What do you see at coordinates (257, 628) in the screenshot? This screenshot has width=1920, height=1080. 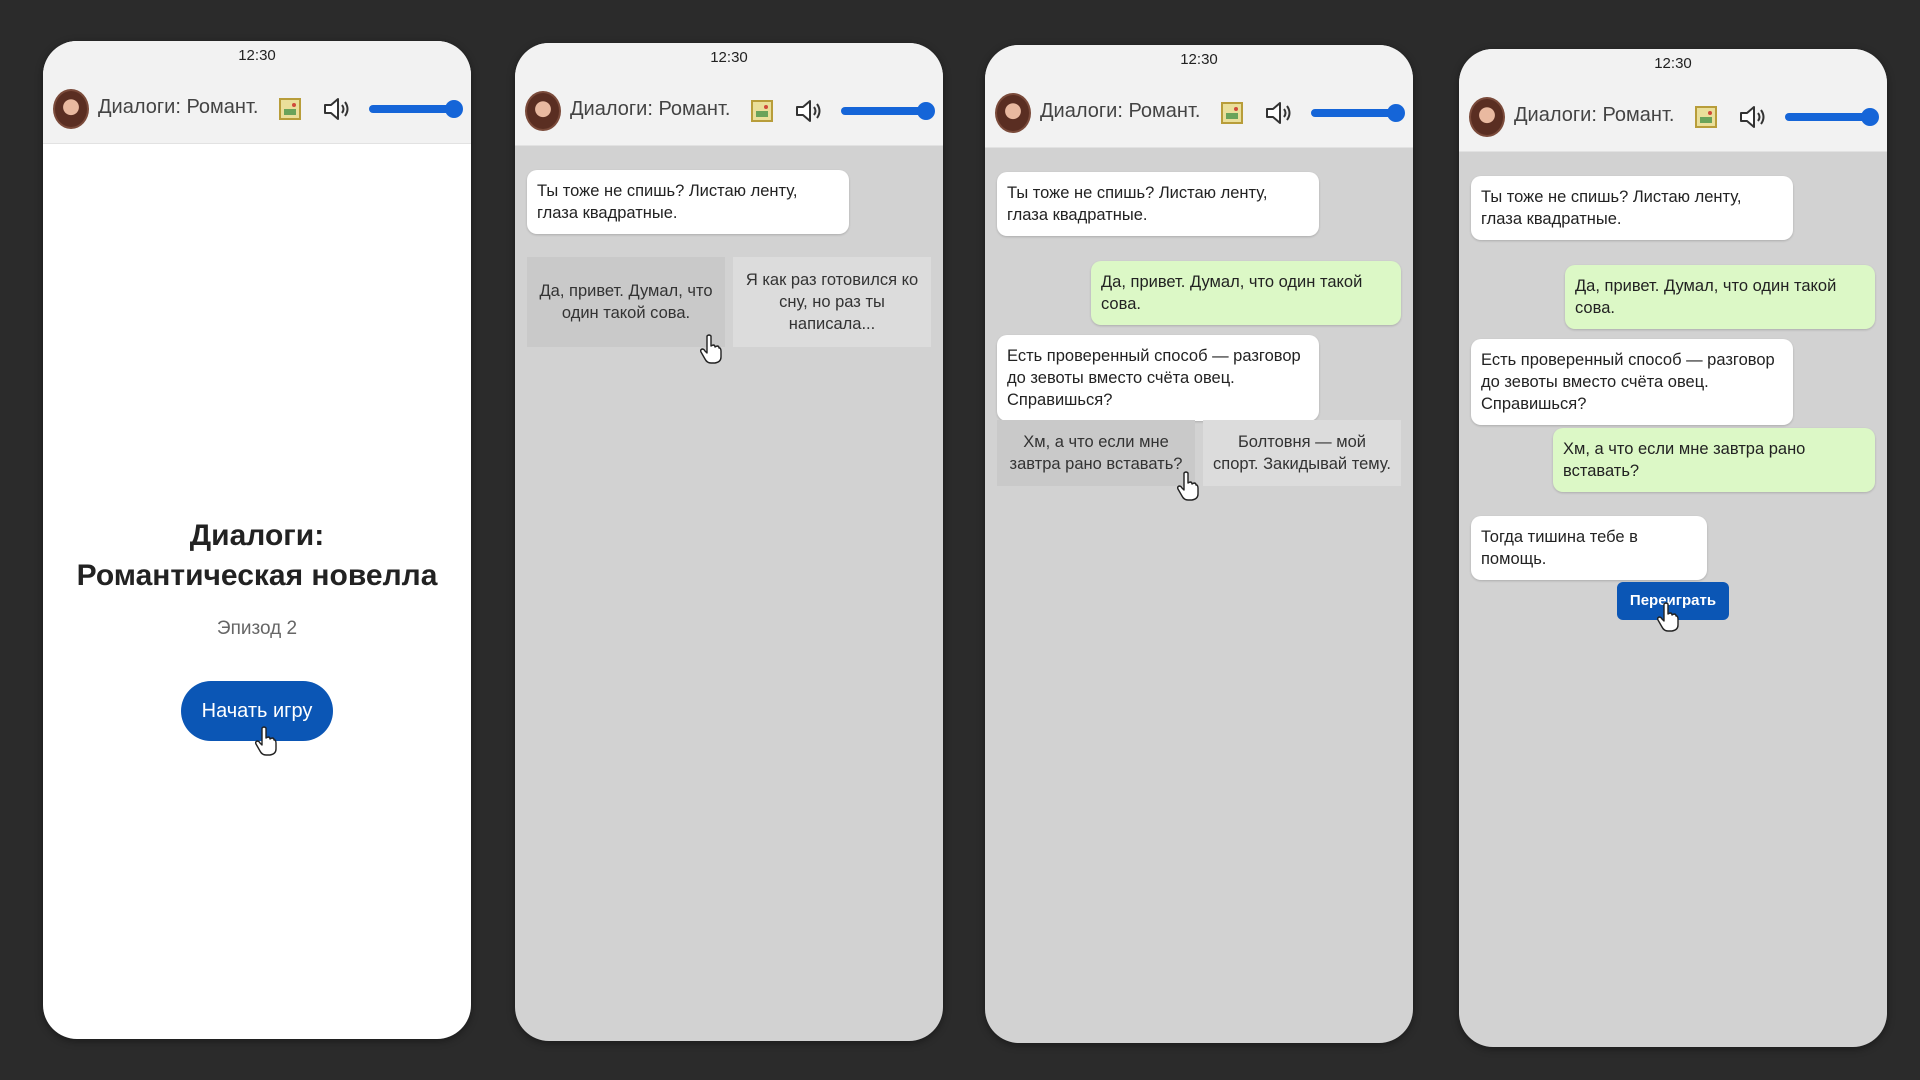 I see `episode-label: Эпизод 2` at bounding box center [257, 628].